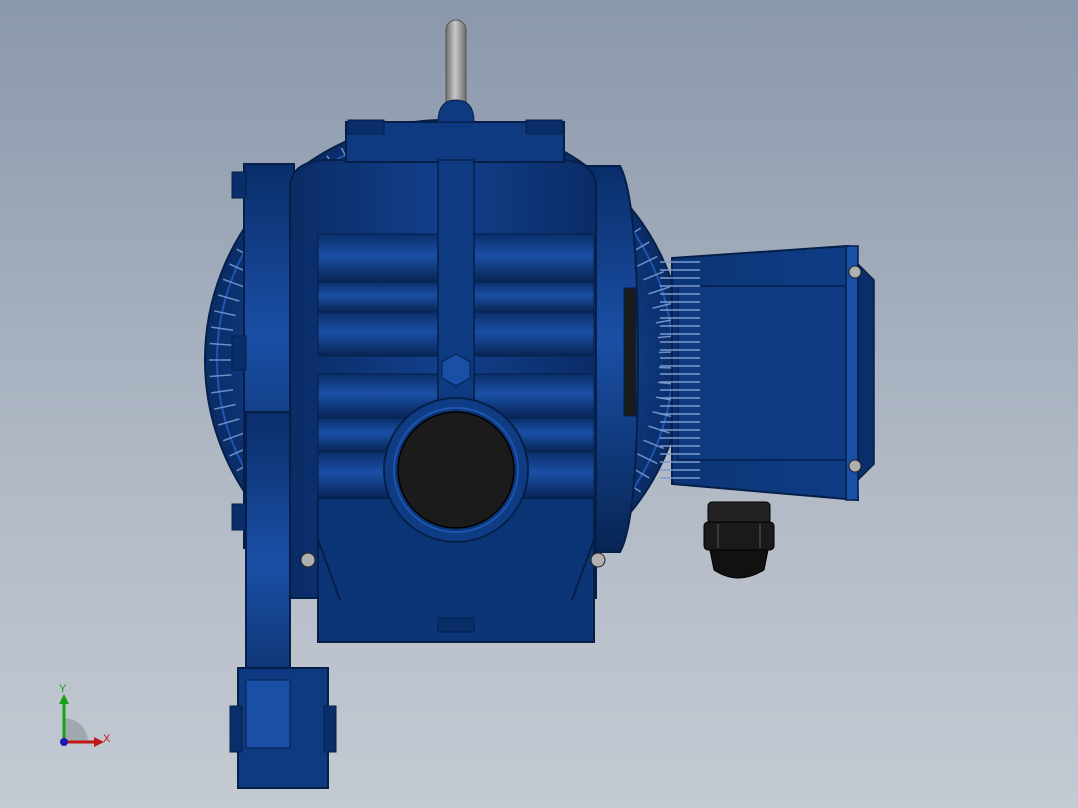 This screenshot has width=1078, height=808. Describe the element at coordinates (63, 689) in the screenshot. I see `y-axis-label: Y` at that location.